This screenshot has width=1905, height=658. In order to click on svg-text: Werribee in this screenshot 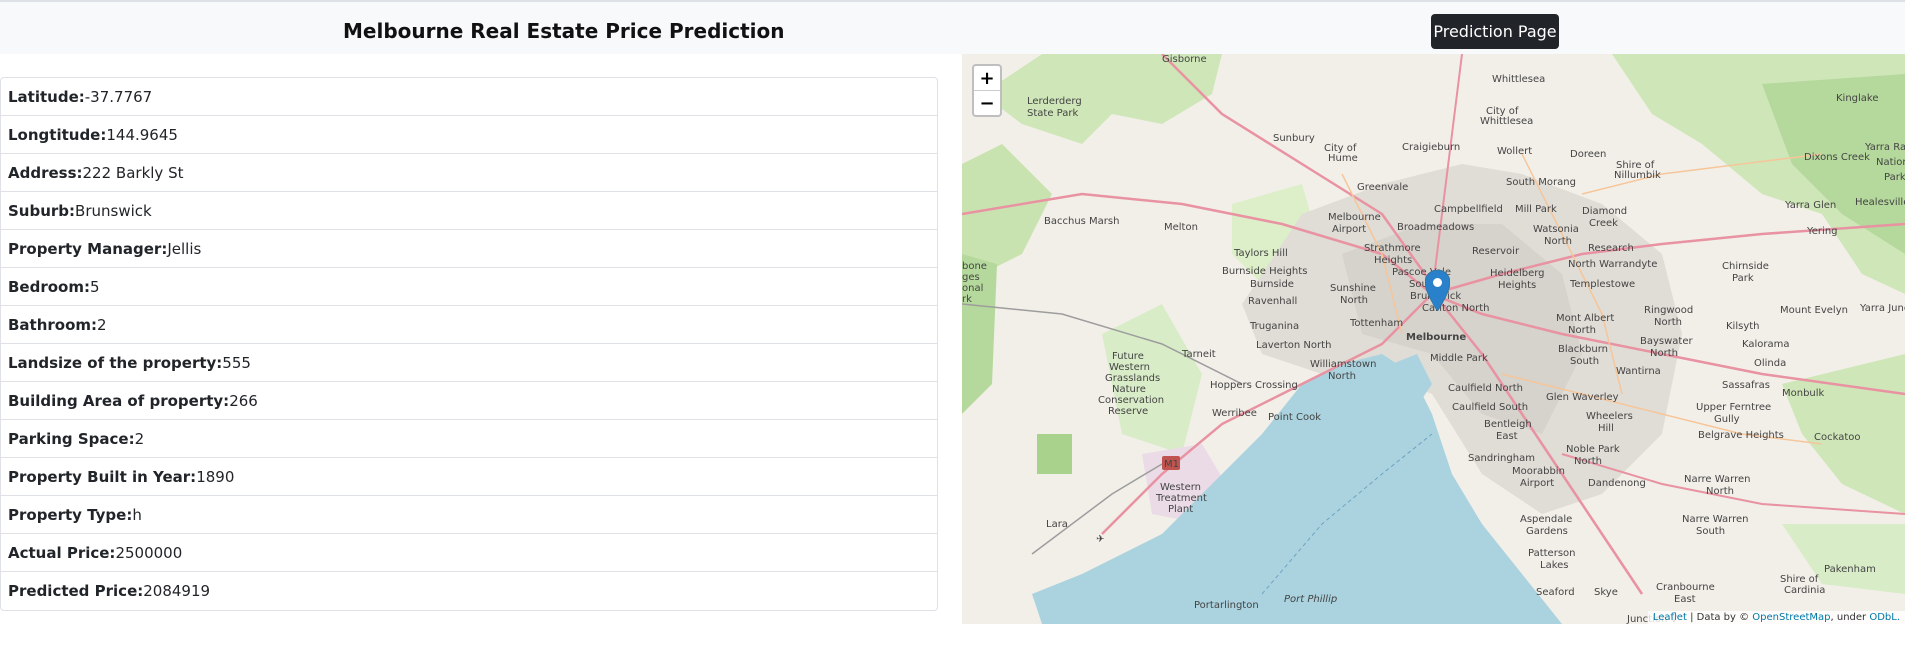, I will do `click(1234, 413)`.